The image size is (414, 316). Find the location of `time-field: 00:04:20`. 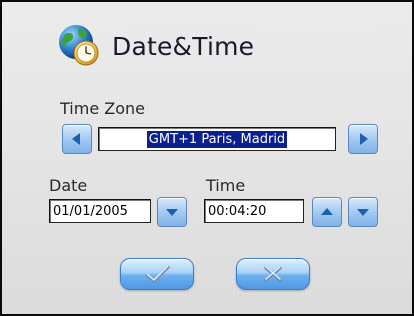

time-field: 00:04:20 is located at coordinates (254, 211).